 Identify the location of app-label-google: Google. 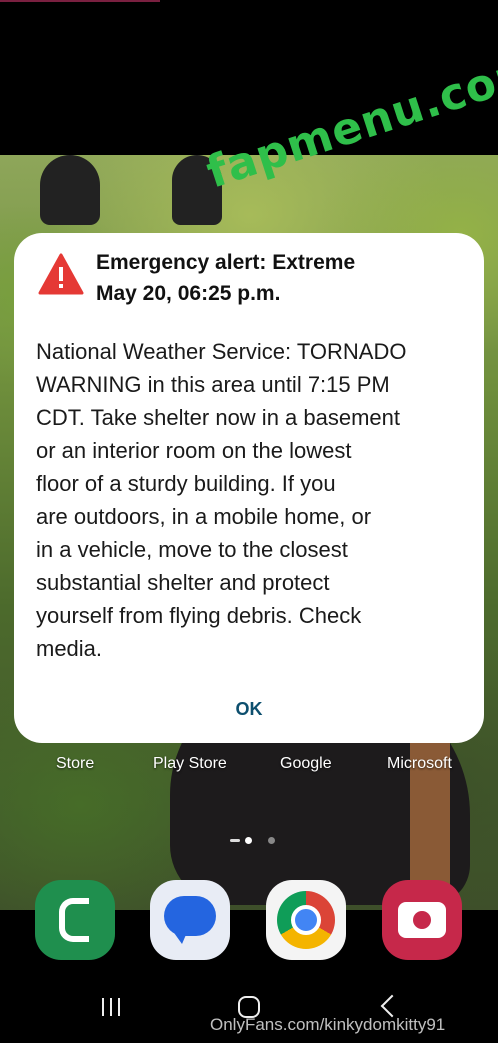
(306, 764).